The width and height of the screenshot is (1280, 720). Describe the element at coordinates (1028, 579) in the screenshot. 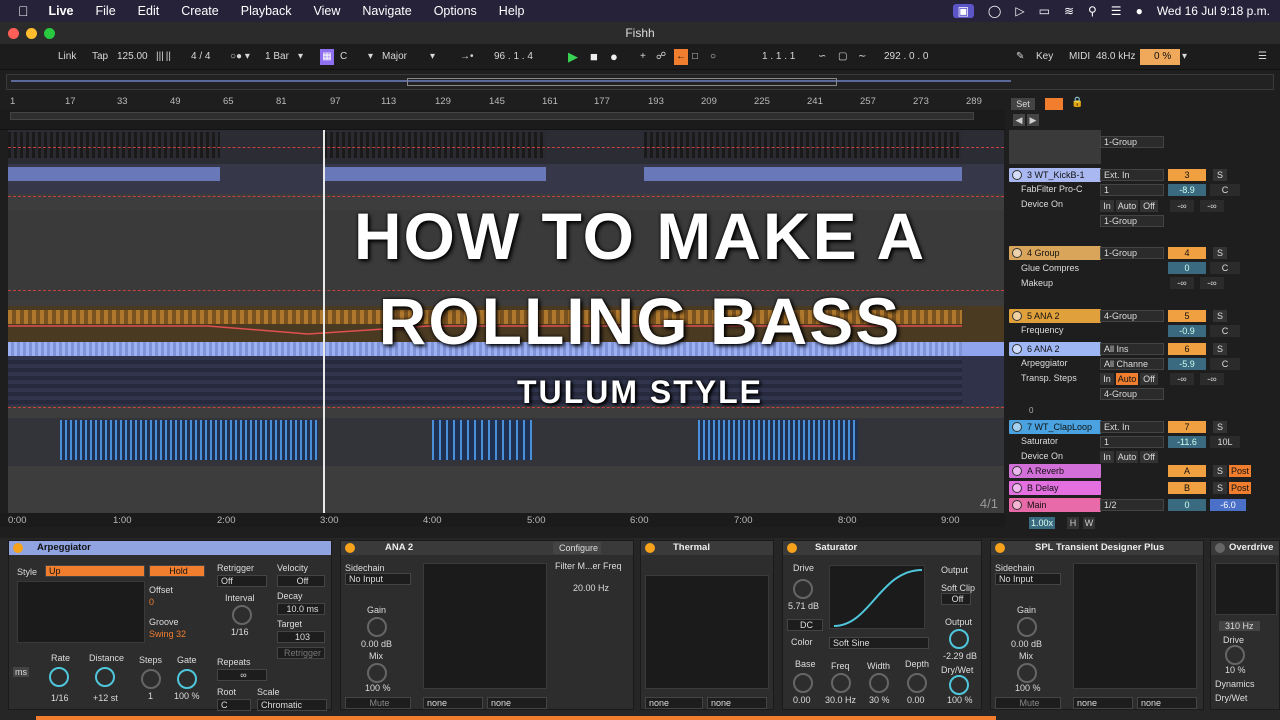

I see `sidechain-select: No Input` at that location.